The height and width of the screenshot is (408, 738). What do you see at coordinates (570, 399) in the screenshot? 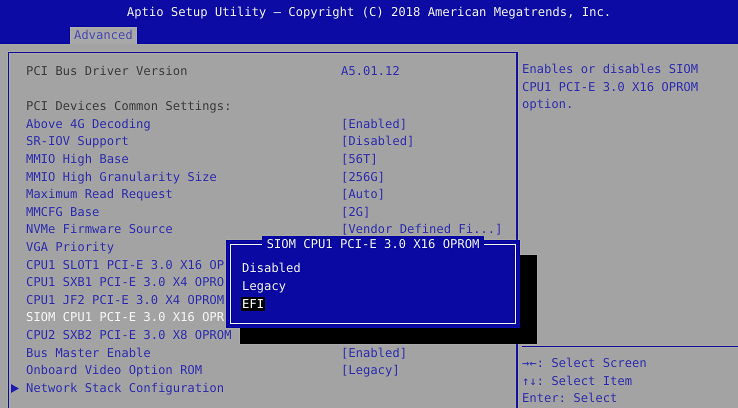
I see `key-hint: Enter: Select` at bounding box center [570, 399].